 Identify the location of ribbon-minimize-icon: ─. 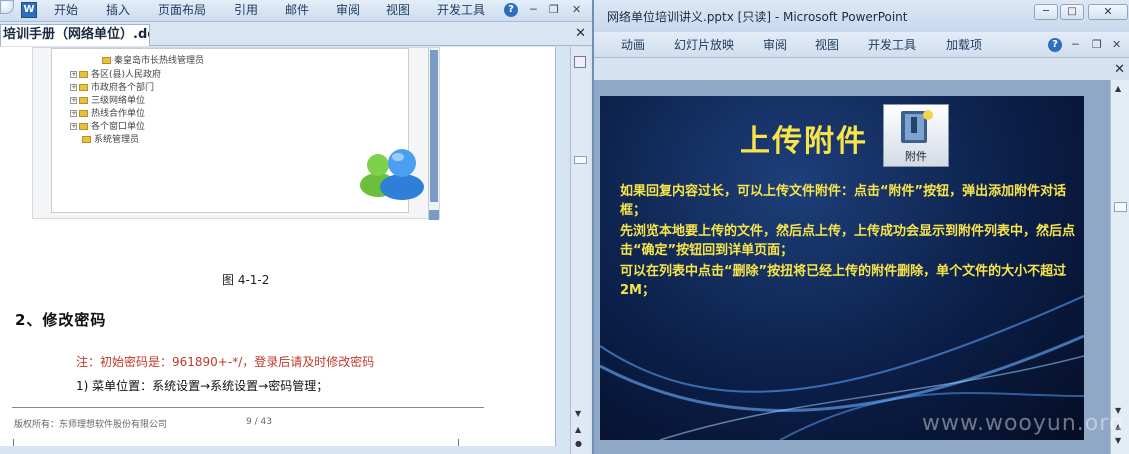
(1075, 45).